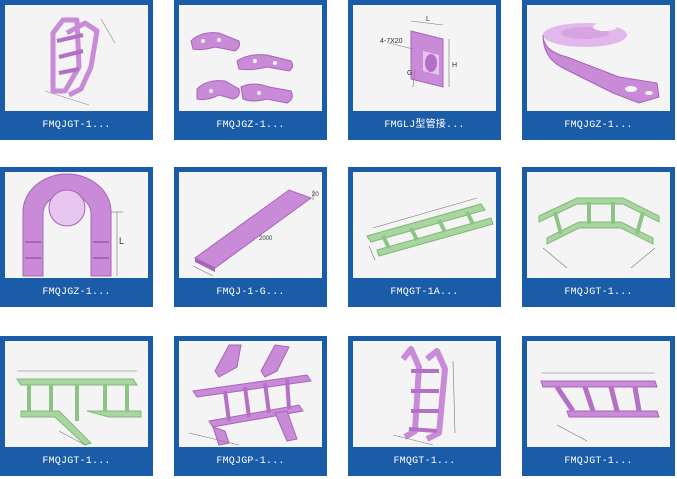  What do you see at coordinates (391, 41) in the screenshot?
I see `dimension-label: 4-7X20` at bounding box center [391, 41].